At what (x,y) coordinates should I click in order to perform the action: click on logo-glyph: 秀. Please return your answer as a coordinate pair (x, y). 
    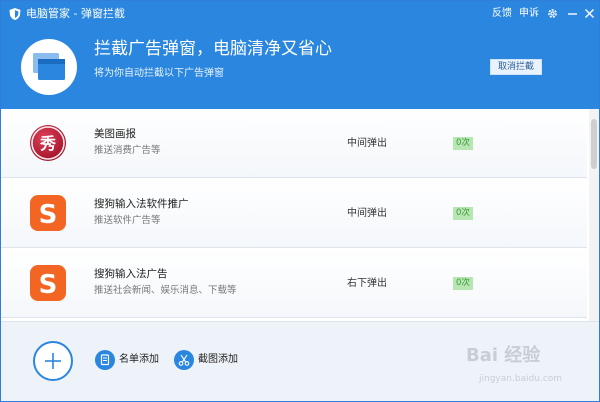
    Looking at the image, I should click on (47, 143).